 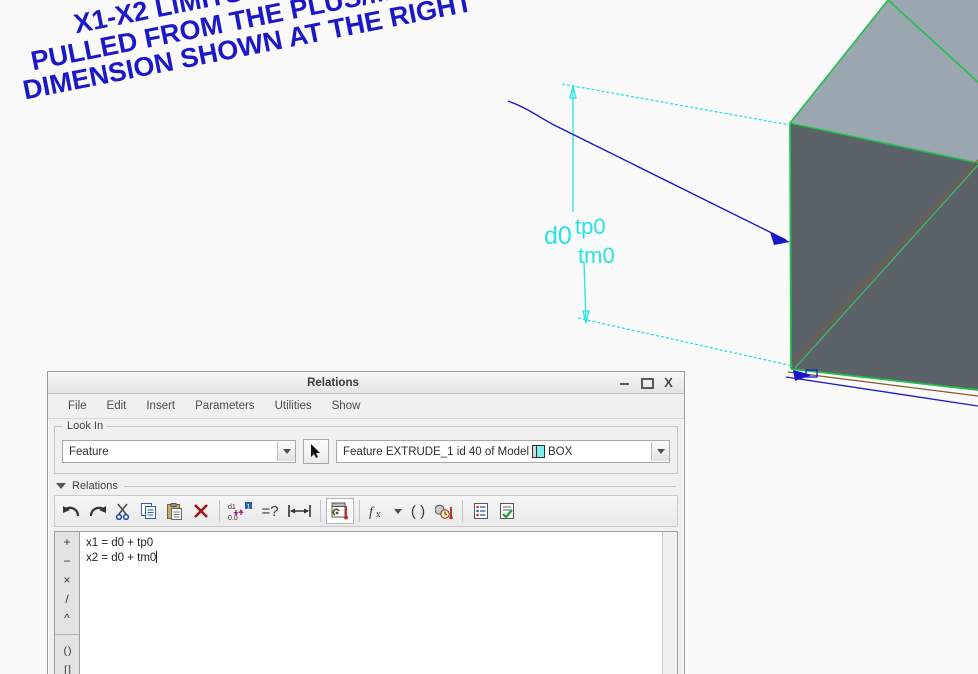 I want to click on operator-divide-button: /, so click(x=67, y=598).